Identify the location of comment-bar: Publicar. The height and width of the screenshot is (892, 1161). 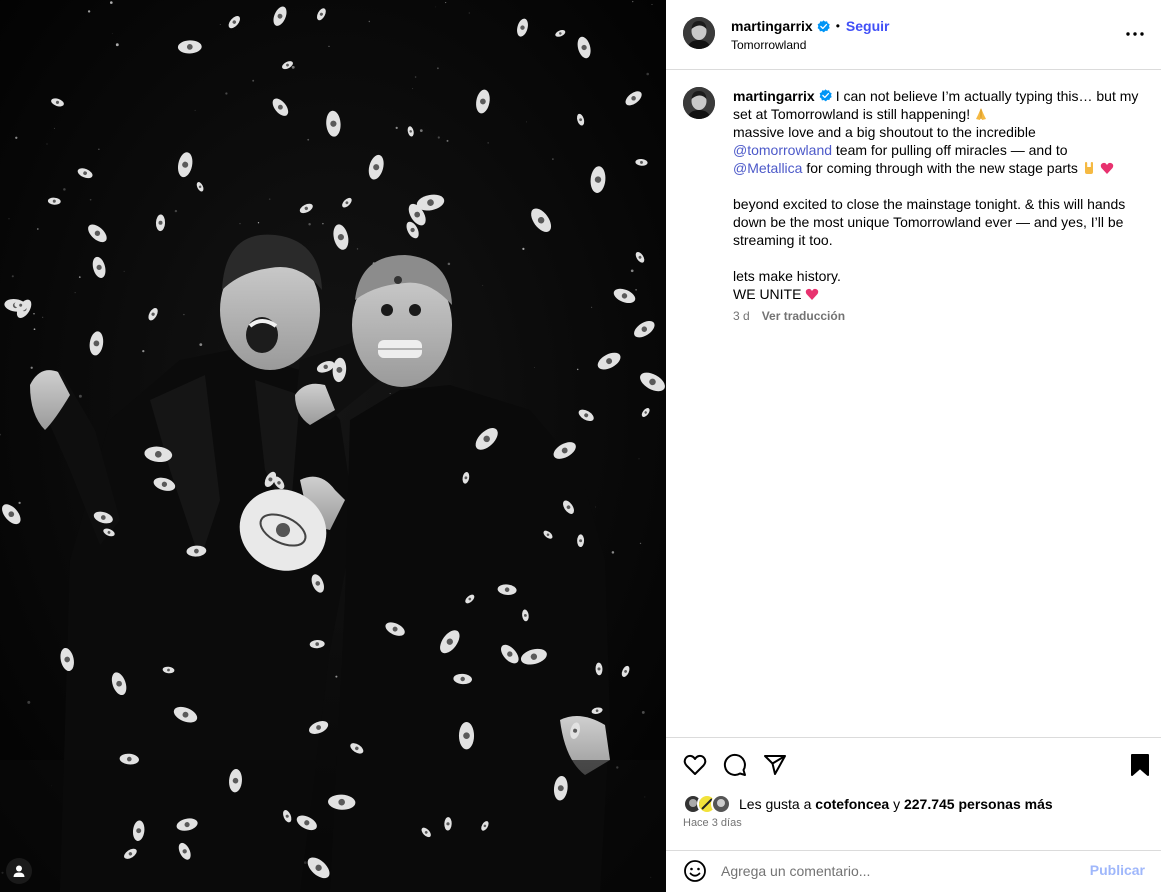
(913, 871).